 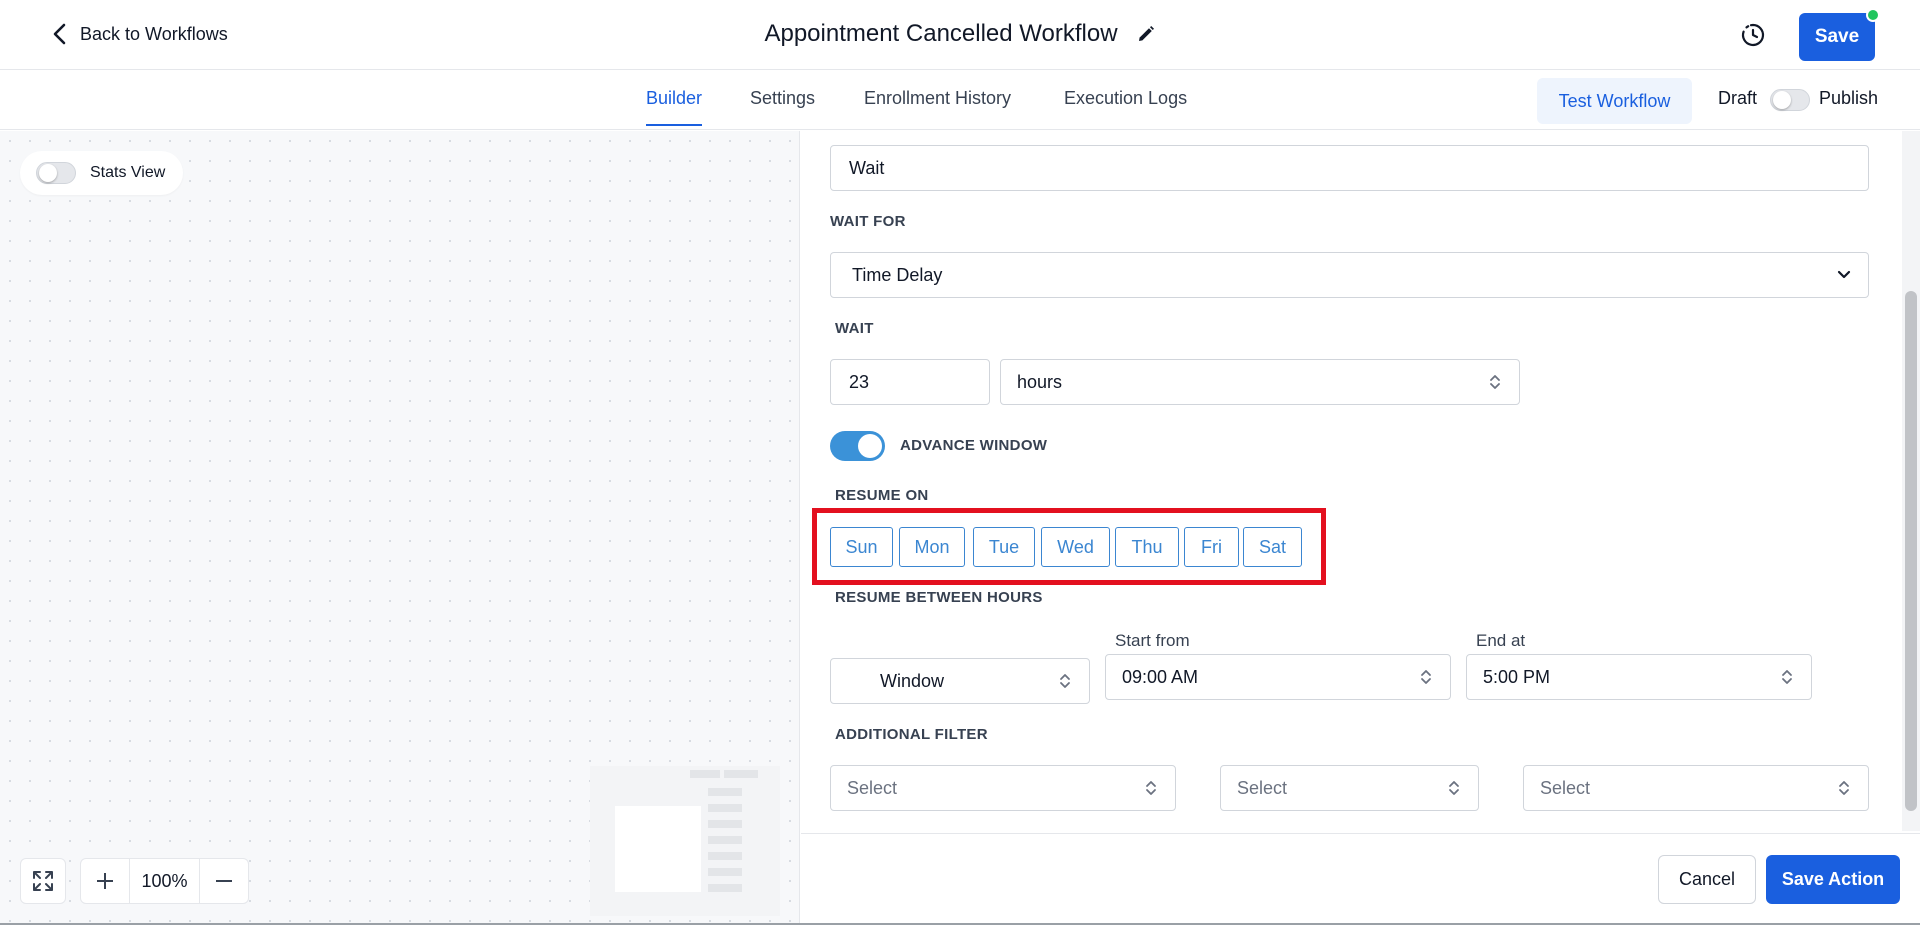 What do you see at coordinates (1278, 677) in the screenshot?
I see `start-from-select: 09:00 AM` at bounding box center [1278, 677].